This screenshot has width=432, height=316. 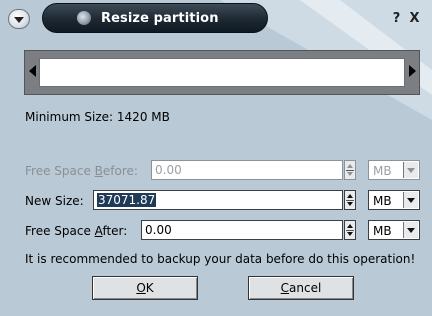 I want to click on free-space-before-label: Free Space Before:, so click(x=81, y=171).